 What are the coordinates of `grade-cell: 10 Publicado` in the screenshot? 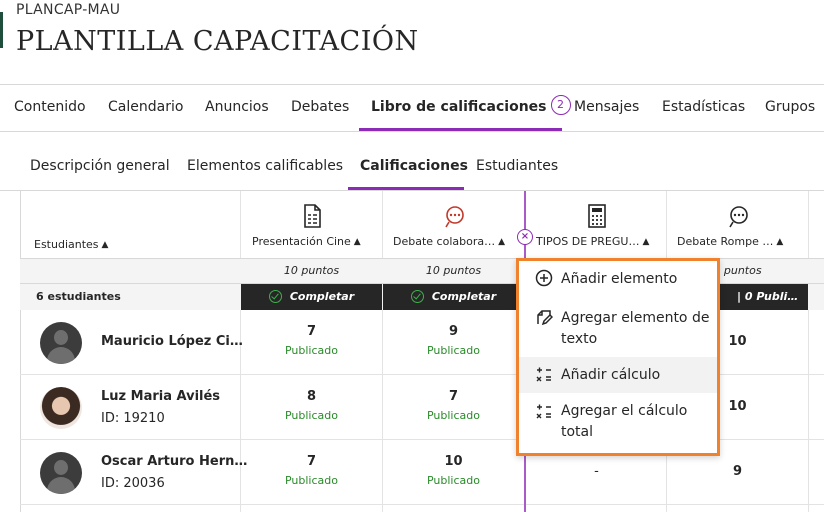 It's located at (453, 472).